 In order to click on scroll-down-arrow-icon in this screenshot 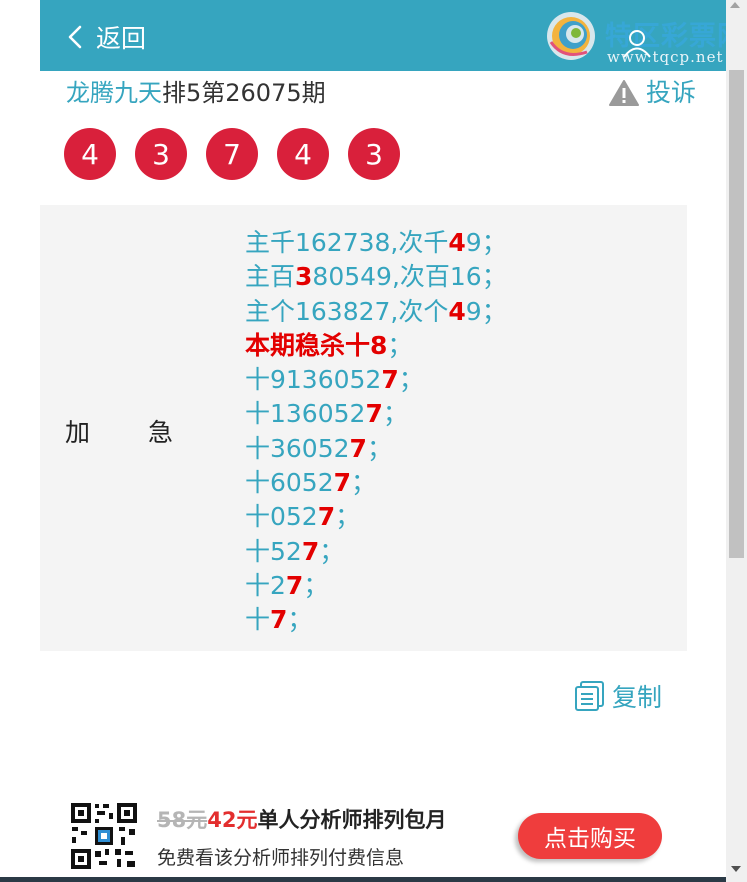, I will do `click(736, 869)`.